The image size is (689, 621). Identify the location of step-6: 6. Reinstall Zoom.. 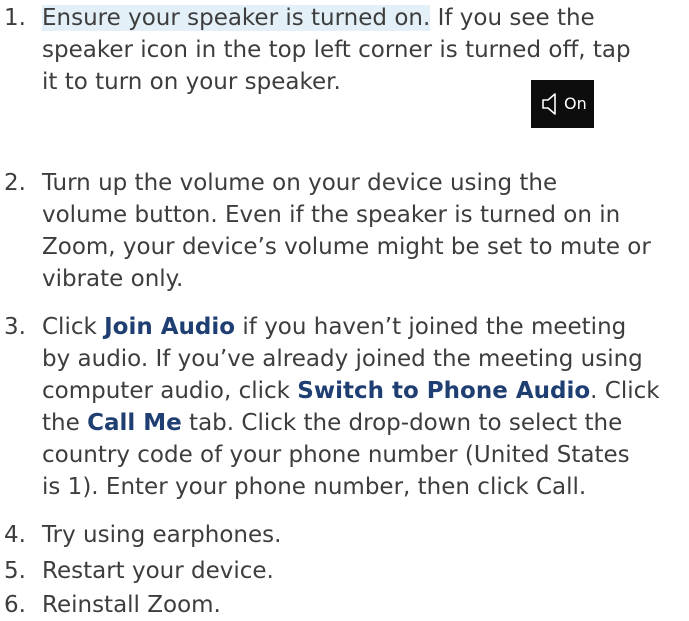
(344, 605).